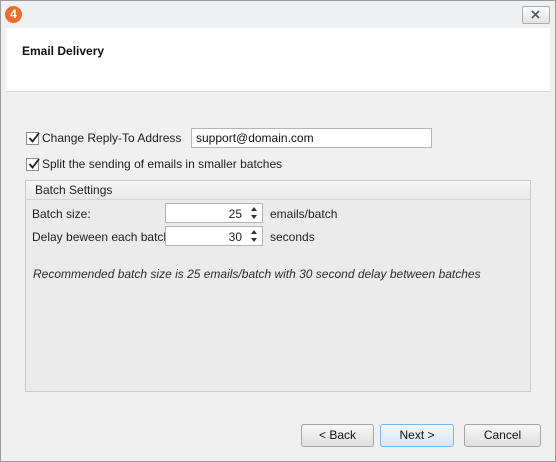 The width and height of the screenshot is (556, 462). I want to click on next-button: Next >, so click(417, 435).